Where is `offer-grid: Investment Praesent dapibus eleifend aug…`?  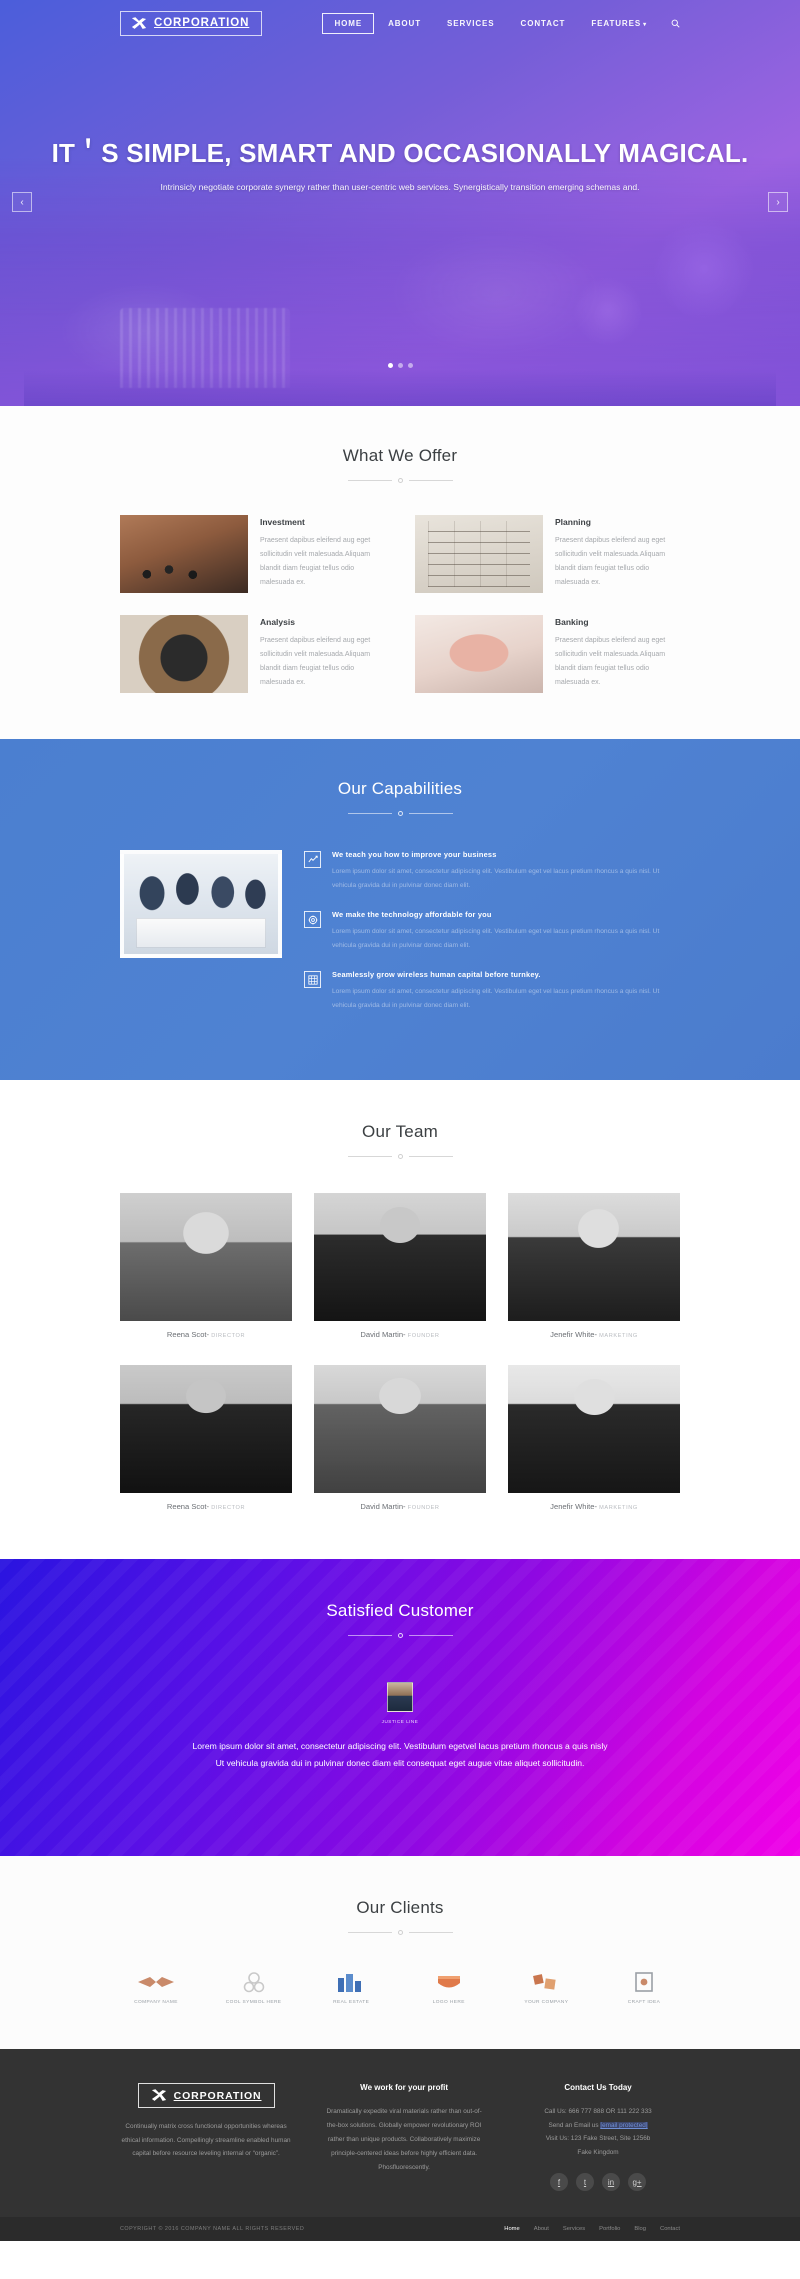
offer-grid: Investment Praesent dapibus eleifend aug… is located at coordinates (400, 604).